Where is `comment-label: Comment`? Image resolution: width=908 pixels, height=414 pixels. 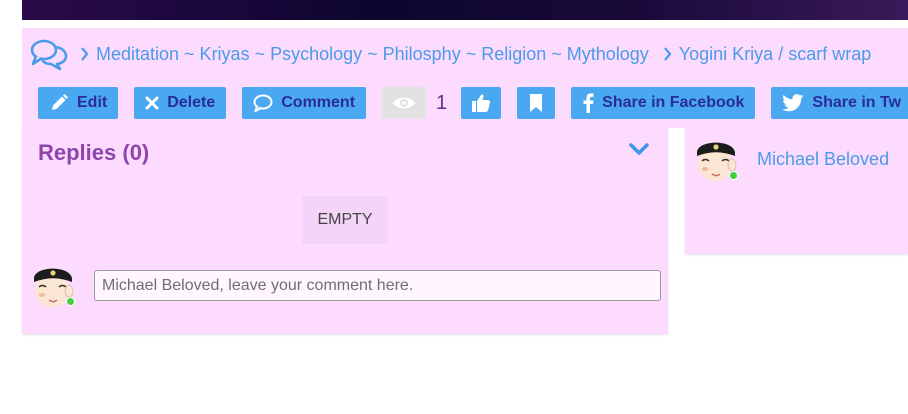
comment-label: Comment is located at coordinates (318, 102).